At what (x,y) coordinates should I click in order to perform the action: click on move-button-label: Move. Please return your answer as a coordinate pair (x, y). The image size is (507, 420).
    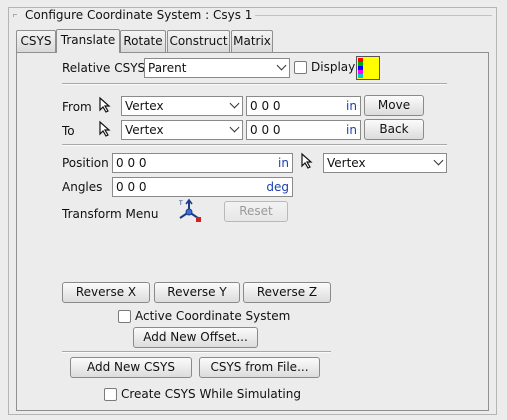
    Looking at the image, I should click on (394, 105).